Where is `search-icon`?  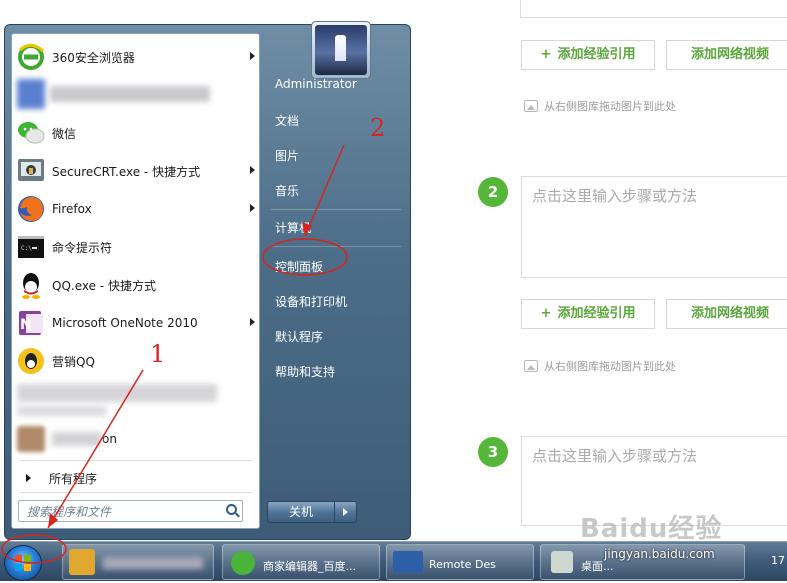 search-icon is located at coordinates (231, 509).